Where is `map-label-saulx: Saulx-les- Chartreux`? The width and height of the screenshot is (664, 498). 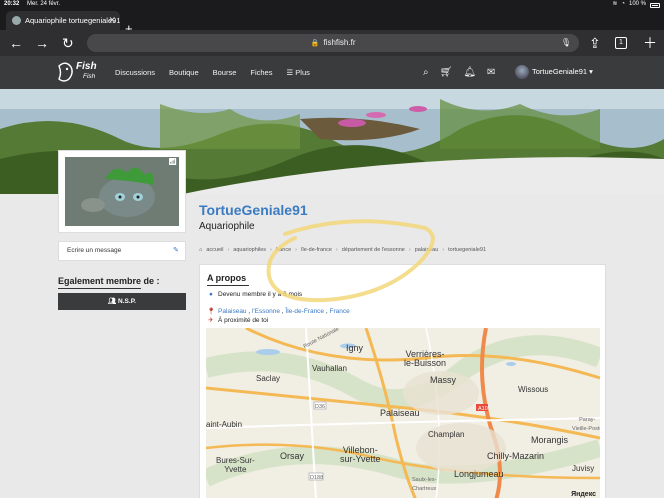
map-label-saulx: Saulx-les- Chartreux is located at coordinates (424, 484).